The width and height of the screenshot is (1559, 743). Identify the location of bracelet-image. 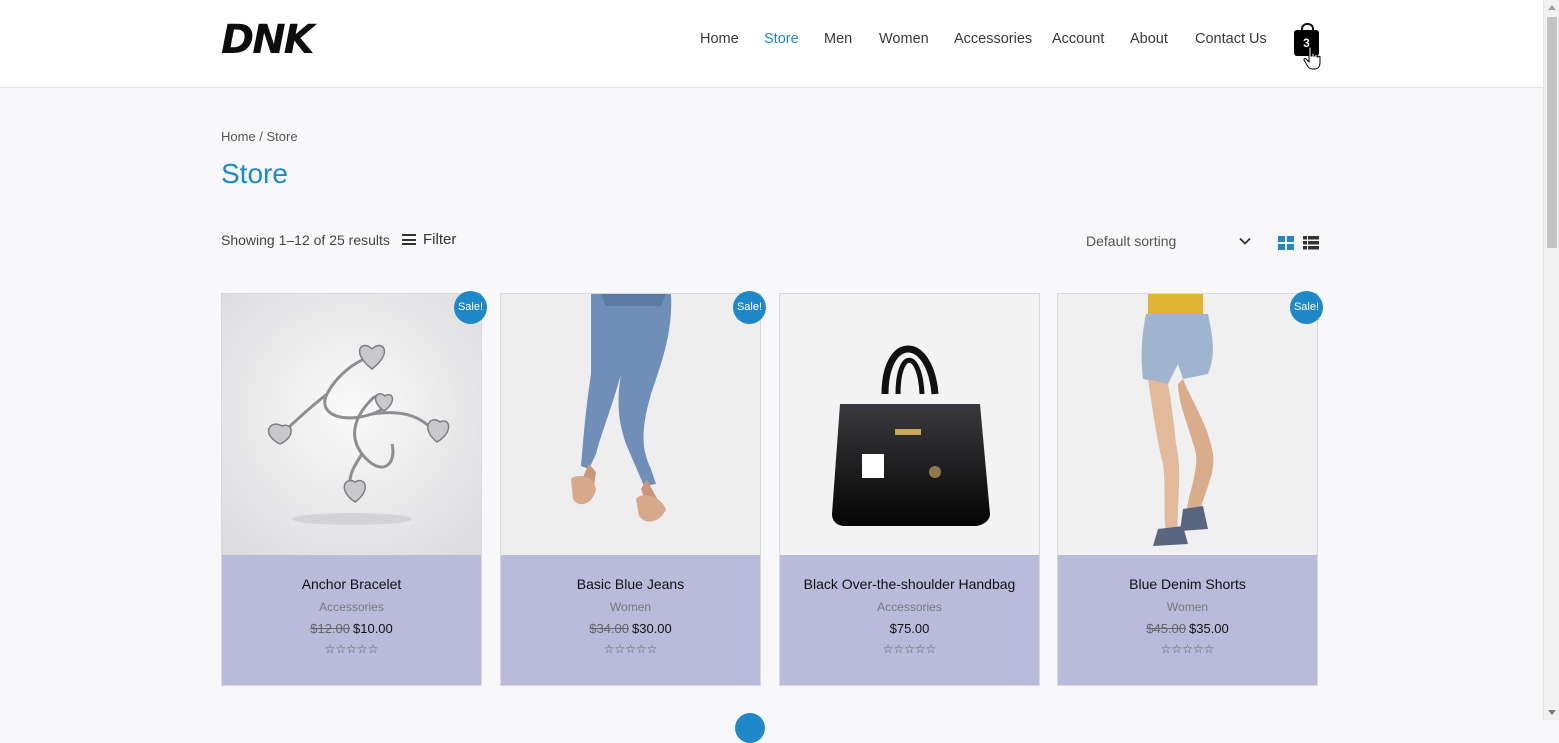
(351, 424).